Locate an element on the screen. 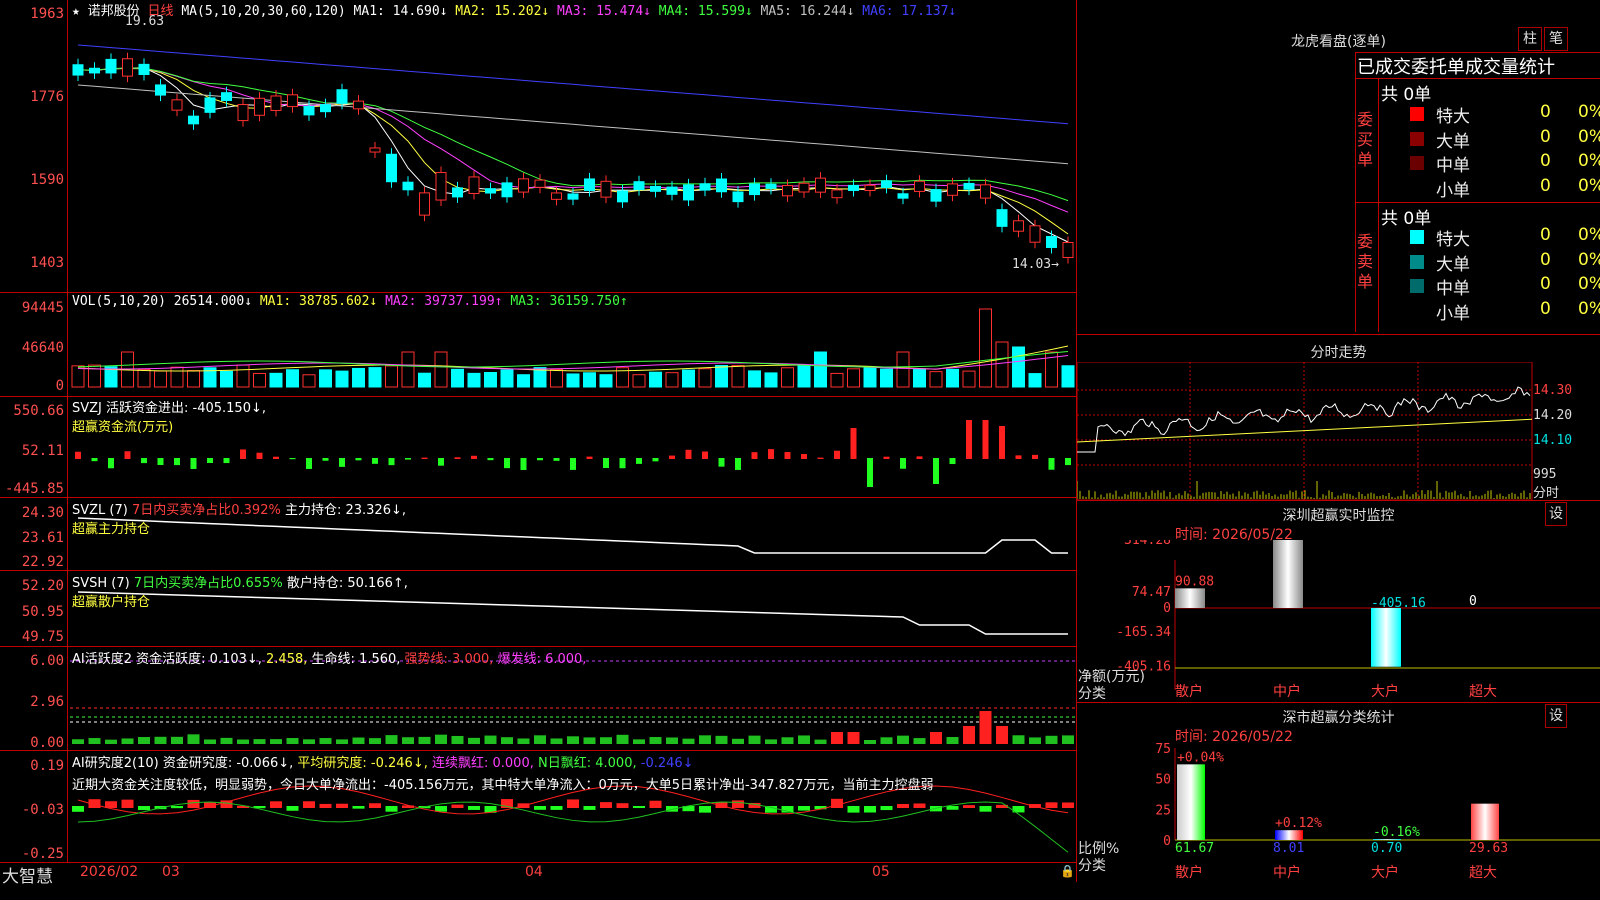 The image size is (1600, 900). order-row: 中单 0 0% is located at coordinates (1505, 286).